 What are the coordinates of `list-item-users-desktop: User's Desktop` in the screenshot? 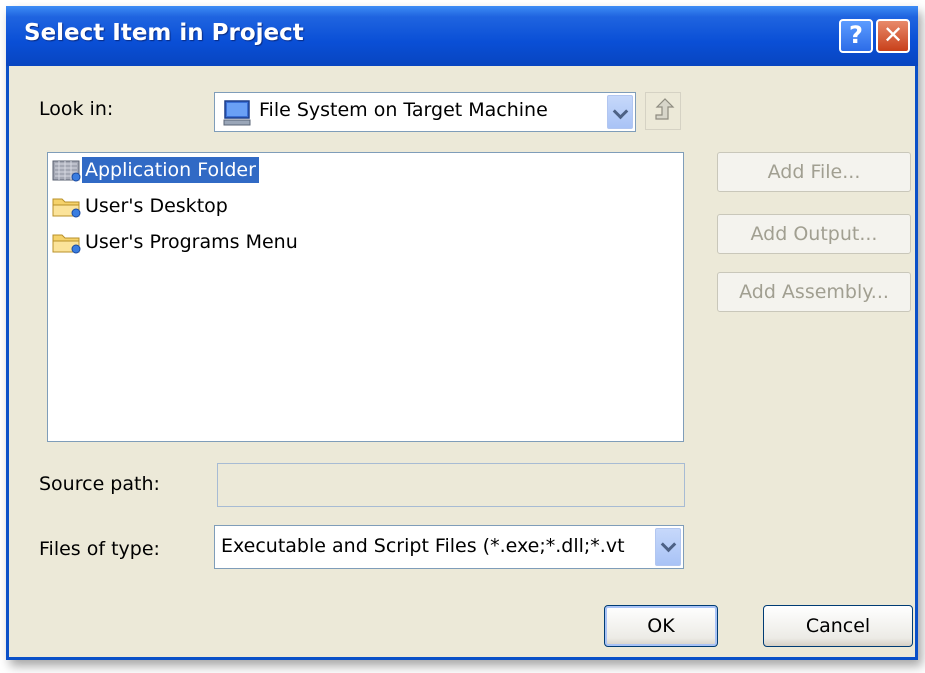 It's located at (141, 206).